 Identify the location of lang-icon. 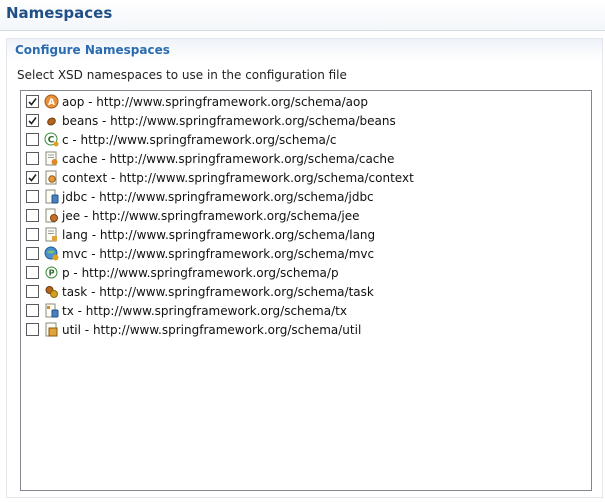
(51, 234).